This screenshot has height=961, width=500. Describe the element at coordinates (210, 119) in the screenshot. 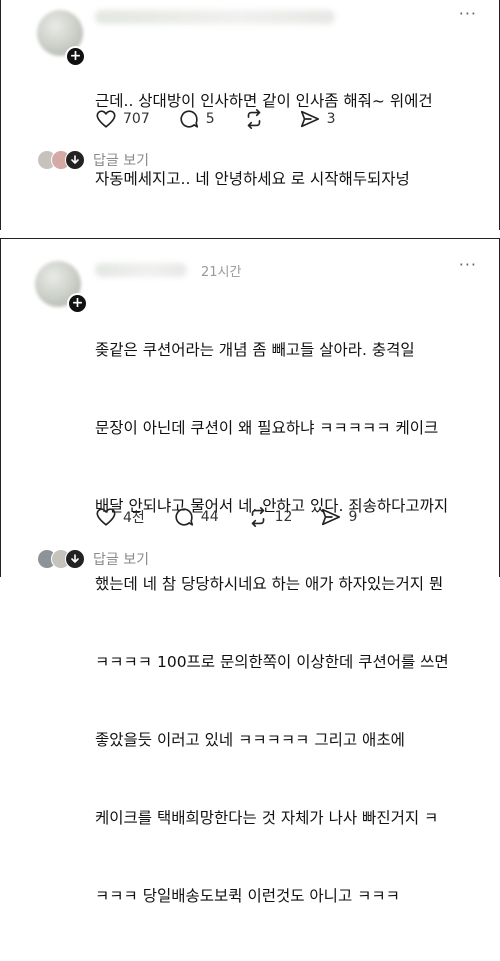

I see `reply-count: 5` at that location.